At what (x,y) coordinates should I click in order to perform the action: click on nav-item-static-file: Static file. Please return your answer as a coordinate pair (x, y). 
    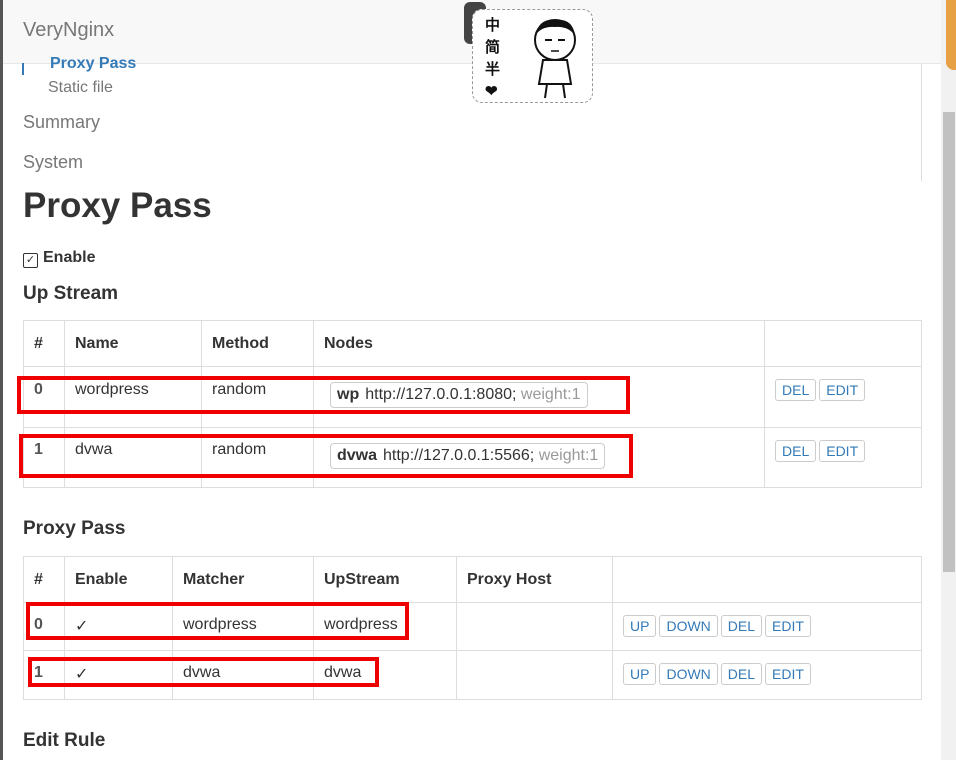
    Looking at the image, I should click on (80, 88).